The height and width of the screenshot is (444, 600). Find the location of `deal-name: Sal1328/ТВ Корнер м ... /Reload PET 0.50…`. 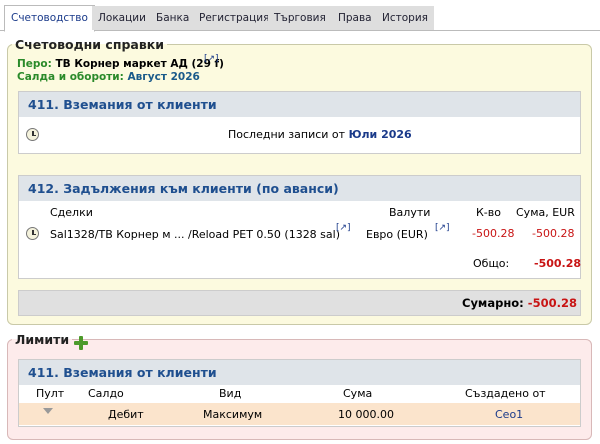

deal-name: Sal1328/ТВ Корнер м ... /Reload PET 0.50… is located at coordinates (195, 234).